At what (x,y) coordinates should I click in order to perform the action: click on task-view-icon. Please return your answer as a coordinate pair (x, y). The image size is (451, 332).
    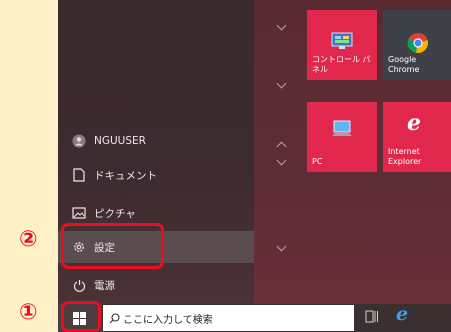
    Looking at the image, I should click on (372, 317).